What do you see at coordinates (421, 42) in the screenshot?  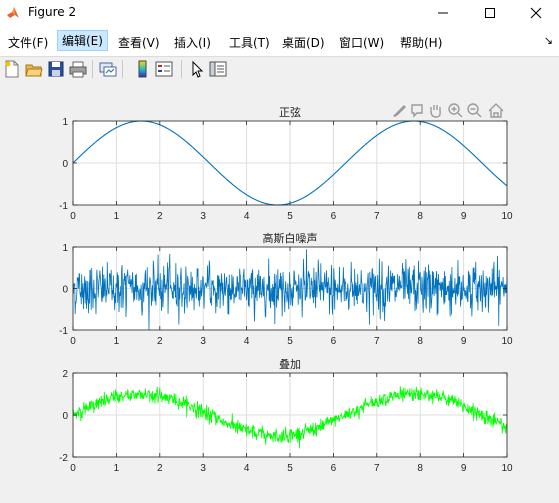 I see `menu-help: 帮助(H)` at bounding box center [421, 42].